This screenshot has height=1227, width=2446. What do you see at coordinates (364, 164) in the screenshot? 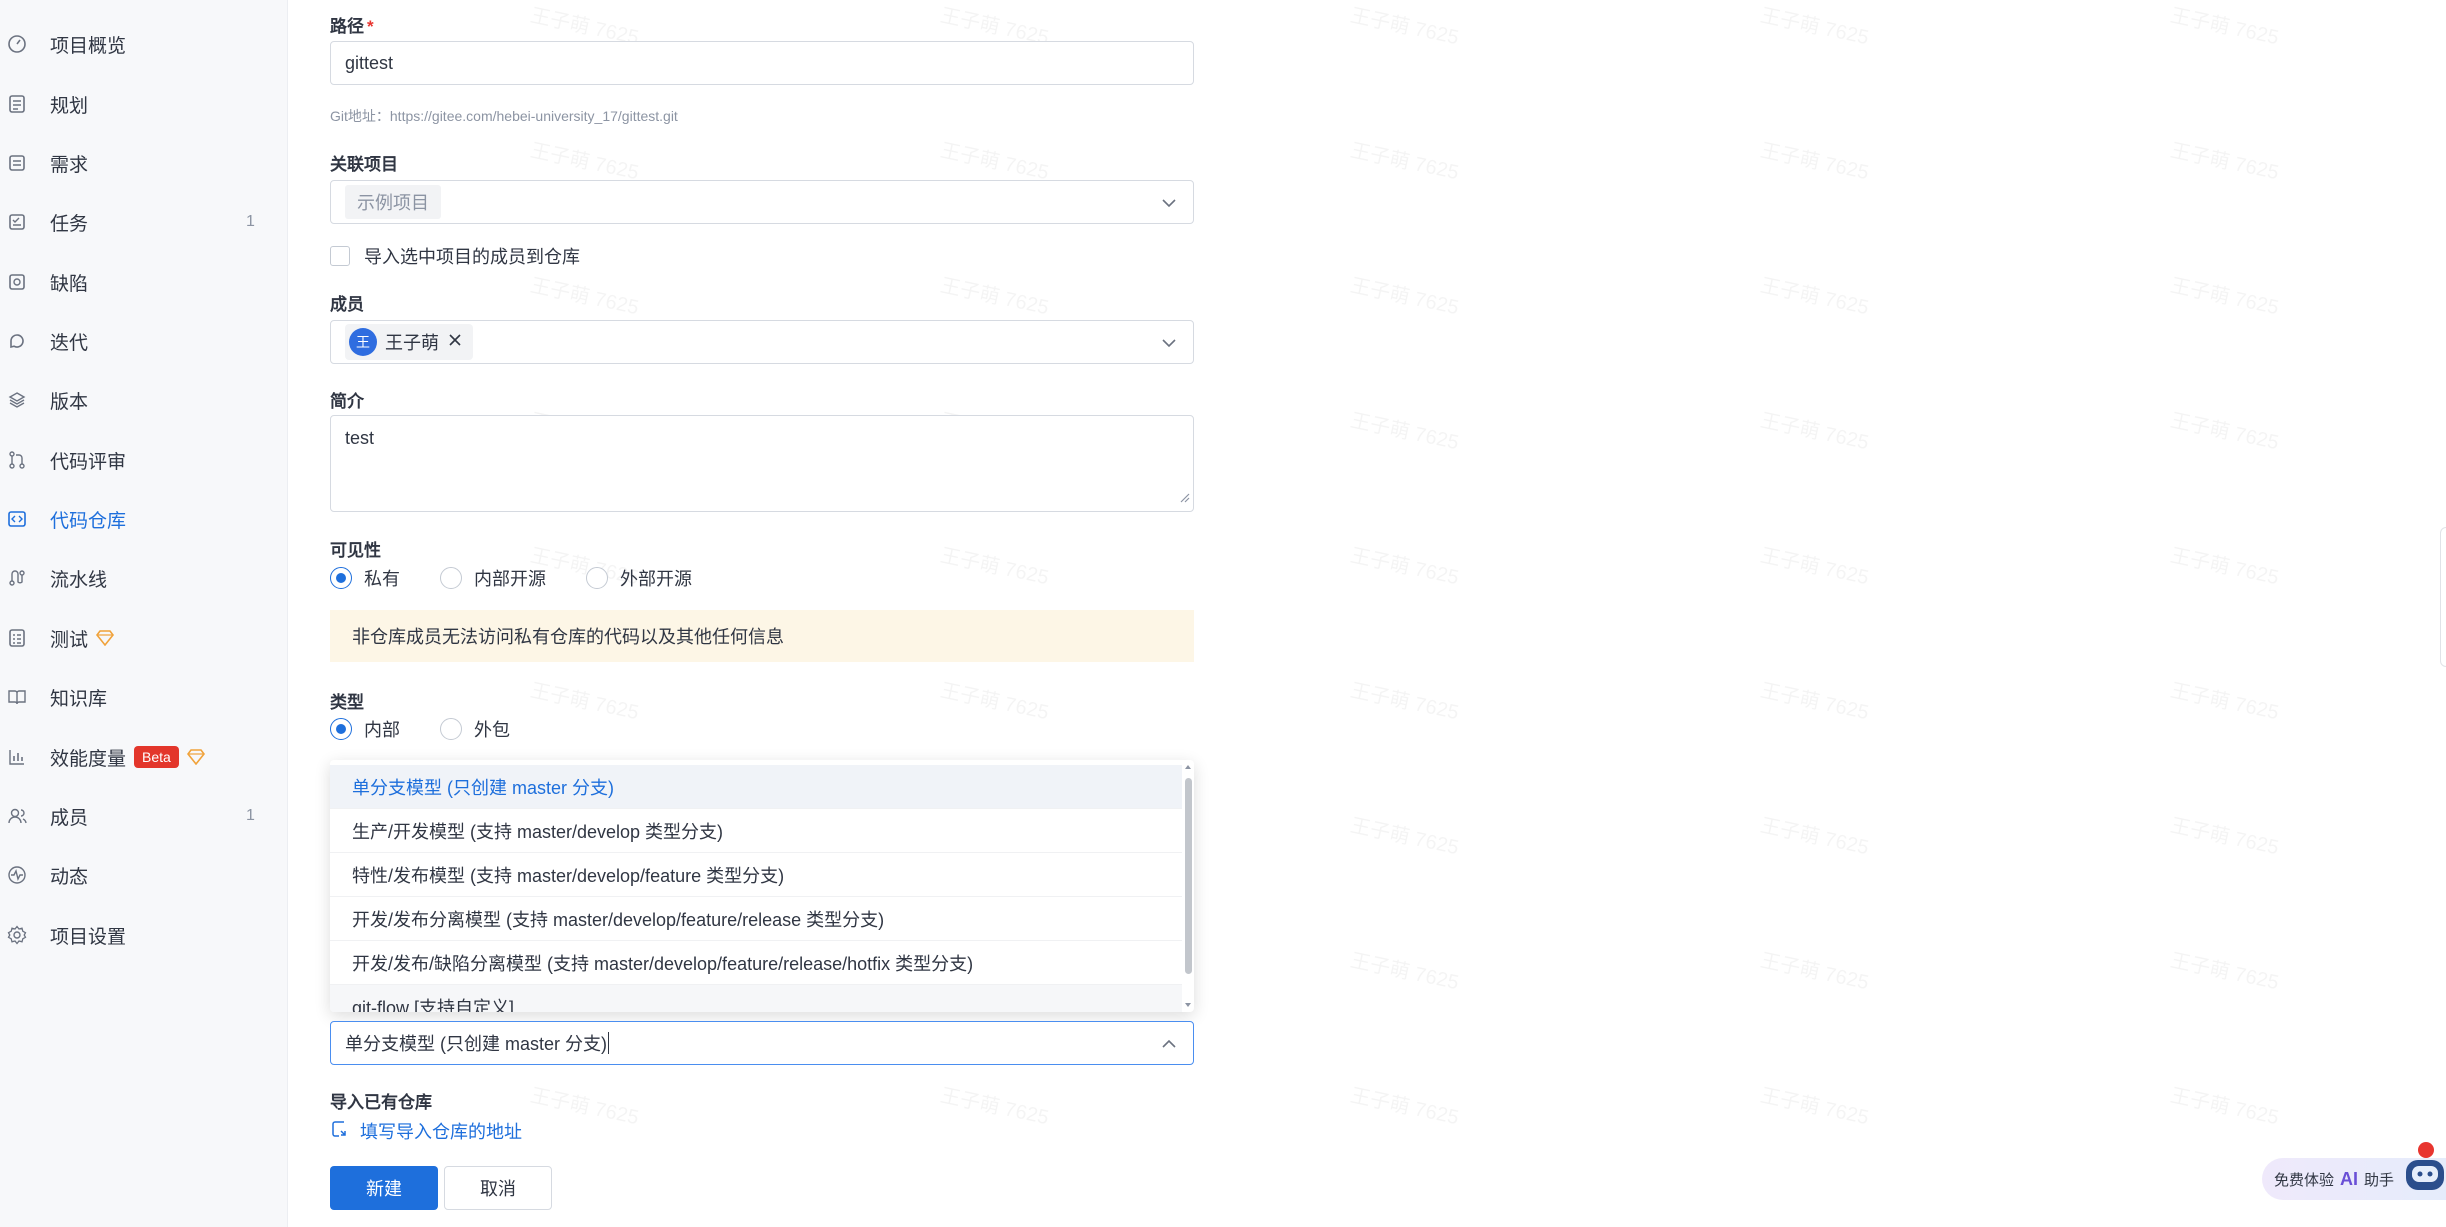
I see `project-label: 关联项目` at bounding box center [364, 164].